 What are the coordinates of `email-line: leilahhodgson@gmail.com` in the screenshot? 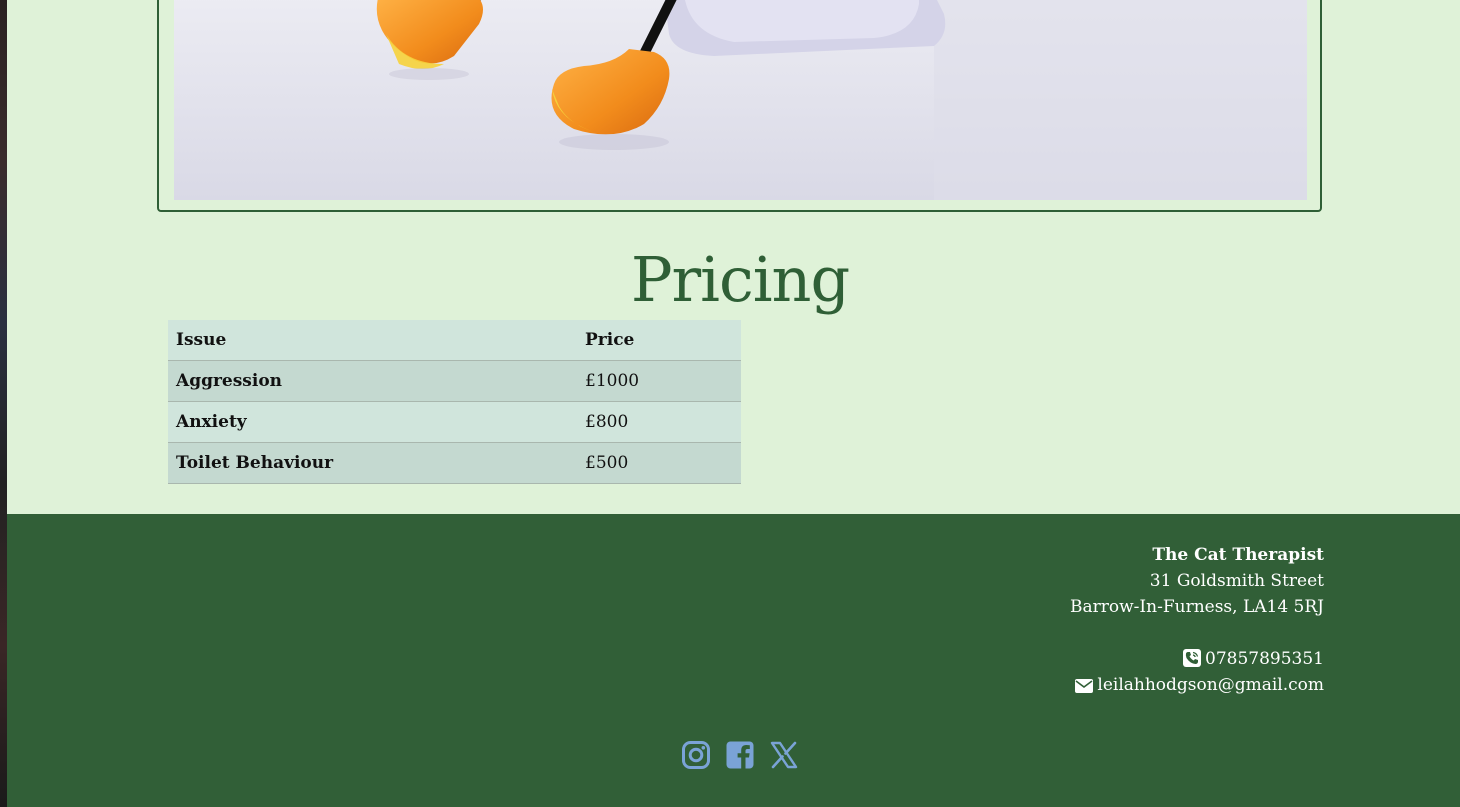 It's located at (1197, 685).